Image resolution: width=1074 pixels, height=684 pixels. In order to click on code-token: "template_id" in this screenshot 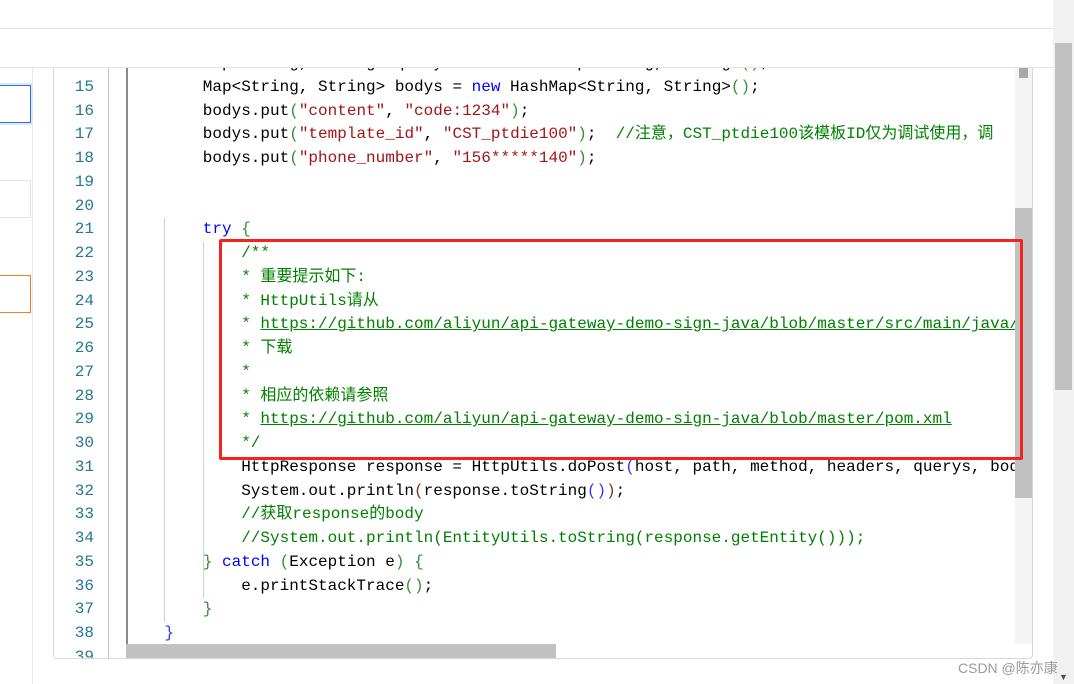, I will do `click(361, 134)`.